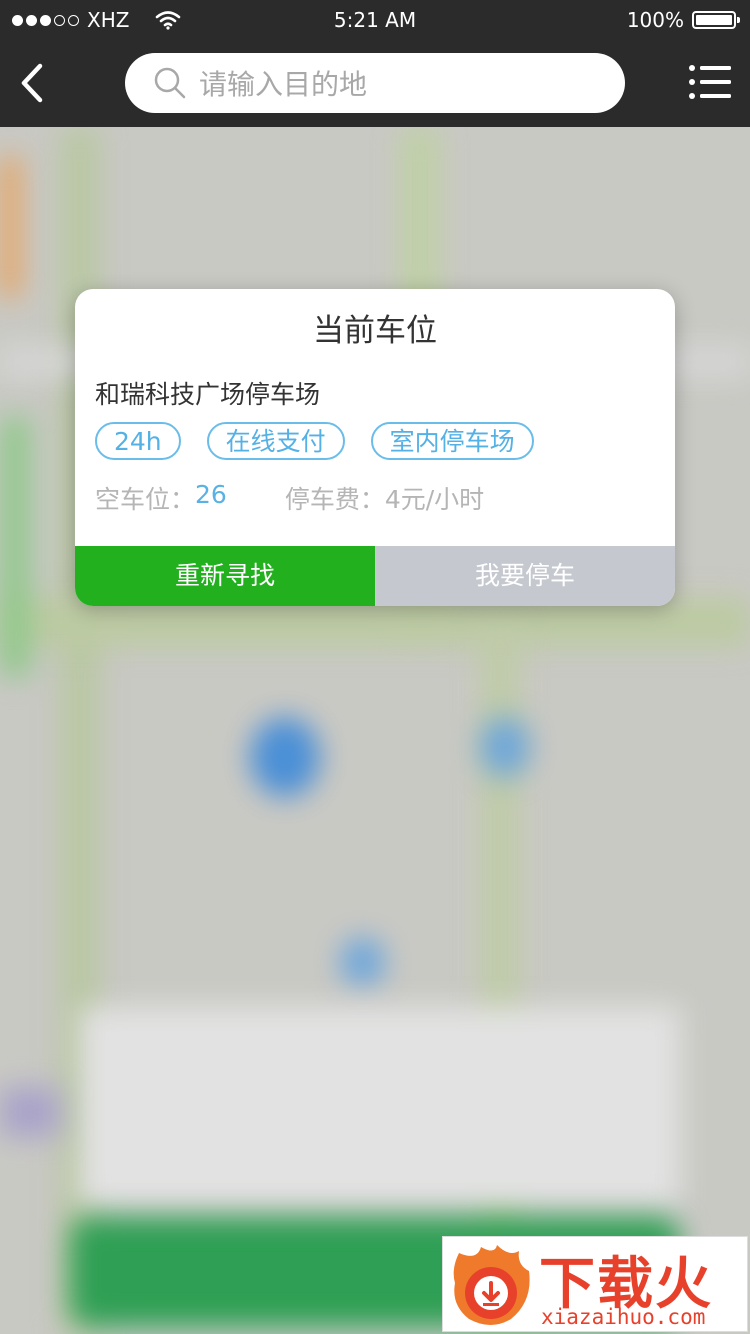  Describe the element at coordinates (138, 441) in the screenshot. I see `tag-24h: 24h` at that location.